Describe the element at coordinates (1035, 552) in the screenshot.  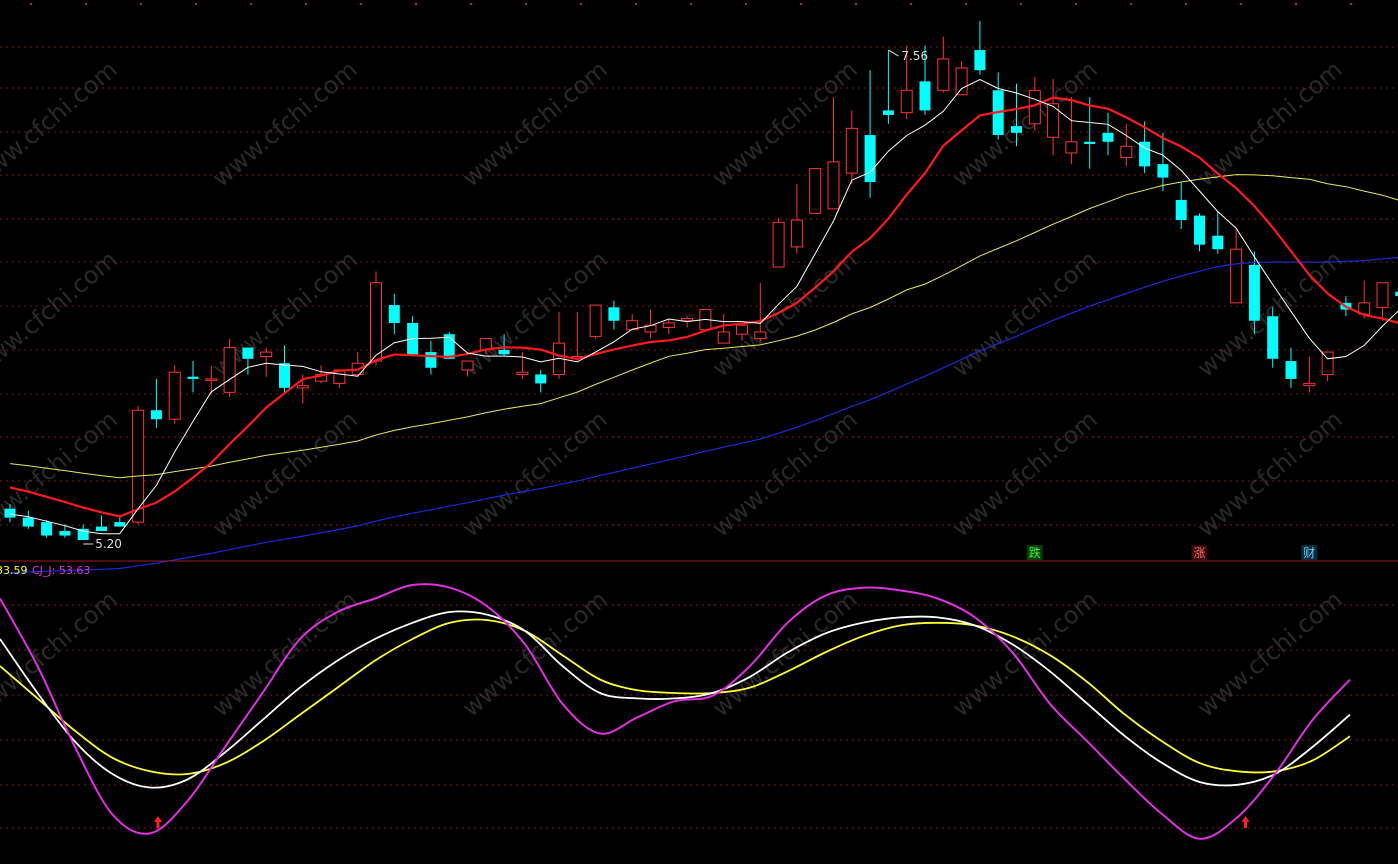
I see `event-marker-label: 跌` at that location.